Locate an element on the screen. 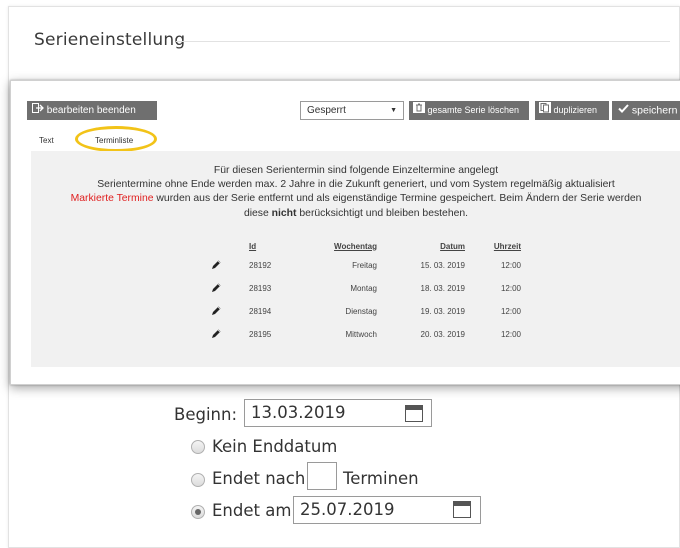 The height and width of the screenshot is (548, 680). header-id: Id is located at coordinates (274, 246).